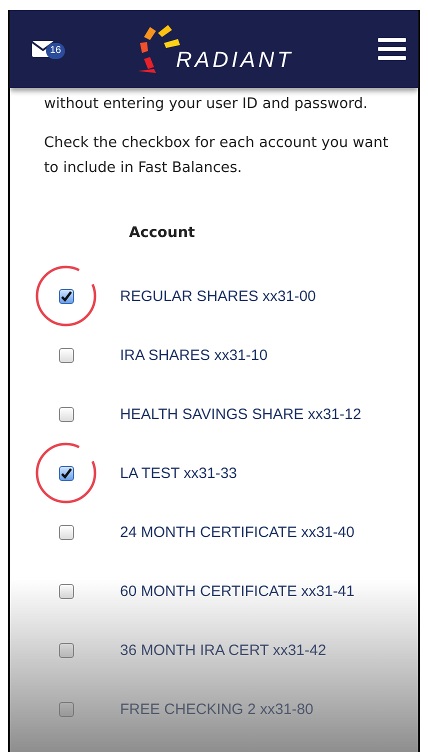  I want to click on menu-icon, so click(392, 49).